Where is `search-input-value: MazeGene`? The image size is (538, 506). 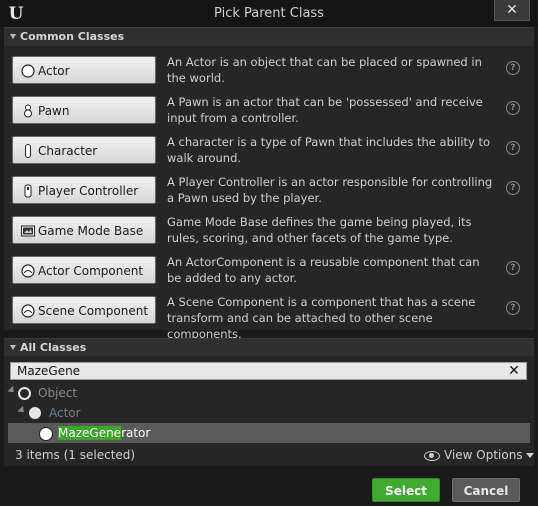
search-input-value: MazeGene is located at coordinates (49, 371).